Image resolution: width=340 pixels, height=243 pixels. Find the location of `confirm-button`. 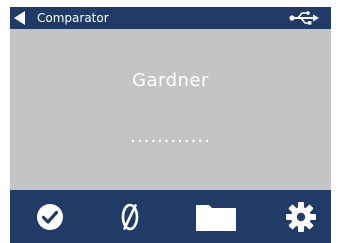

confirm-button is located at coordinates (50, 216).